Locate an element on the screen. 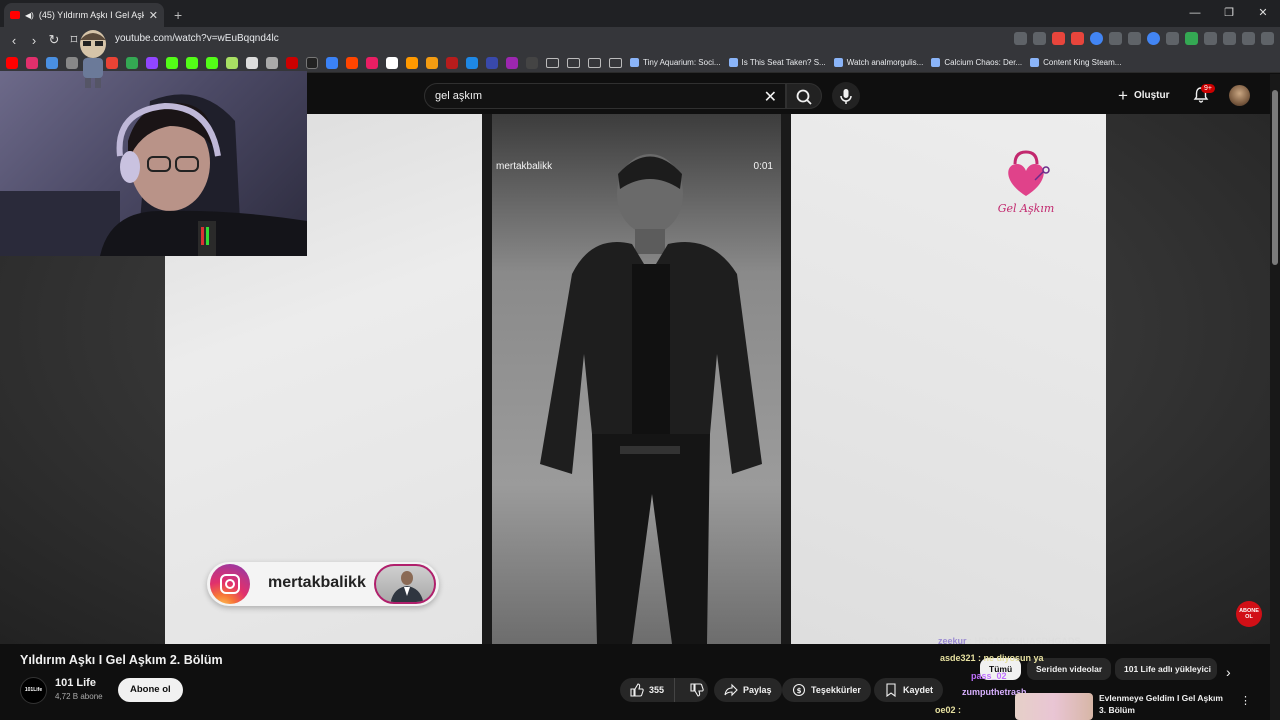  save-button: Kaydet is located at coordinates (909, 690).